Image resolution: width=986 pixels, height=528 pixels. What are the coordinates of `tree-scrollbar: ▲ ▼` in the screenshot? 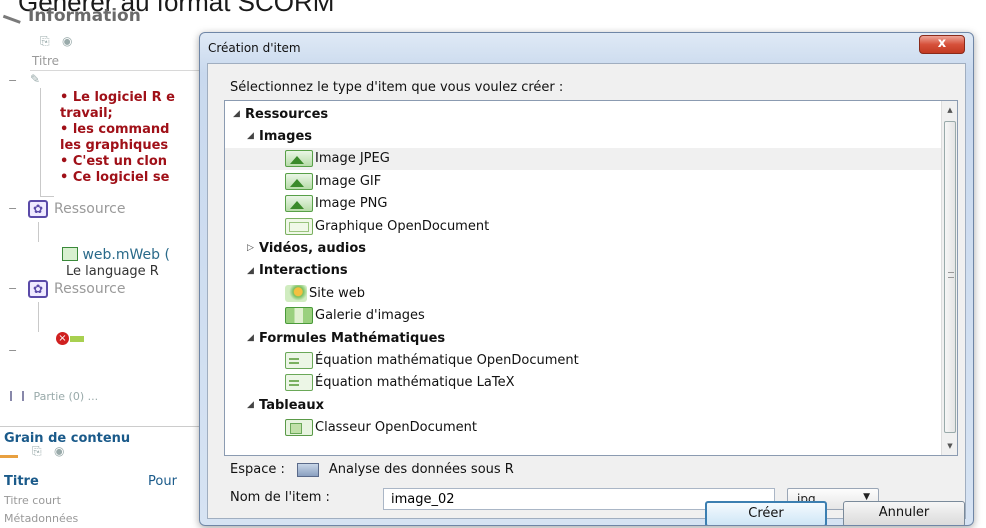 It's located at (949, 278).